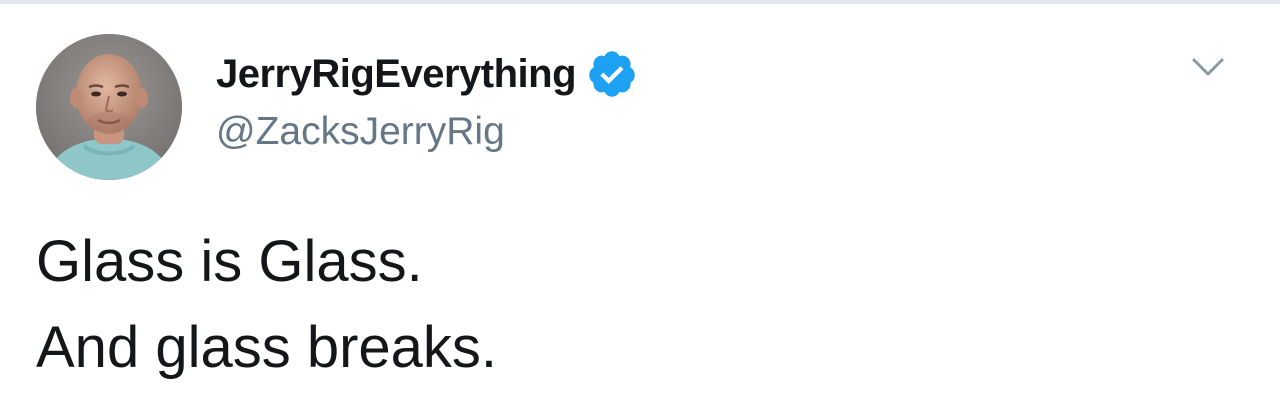 This screenshot has height=408, width=1280. What do you see at coordinates (360, 132) in the screenshot?
I see `author-handle: @ZacksJerryRig` at bounding box center [360, 132].